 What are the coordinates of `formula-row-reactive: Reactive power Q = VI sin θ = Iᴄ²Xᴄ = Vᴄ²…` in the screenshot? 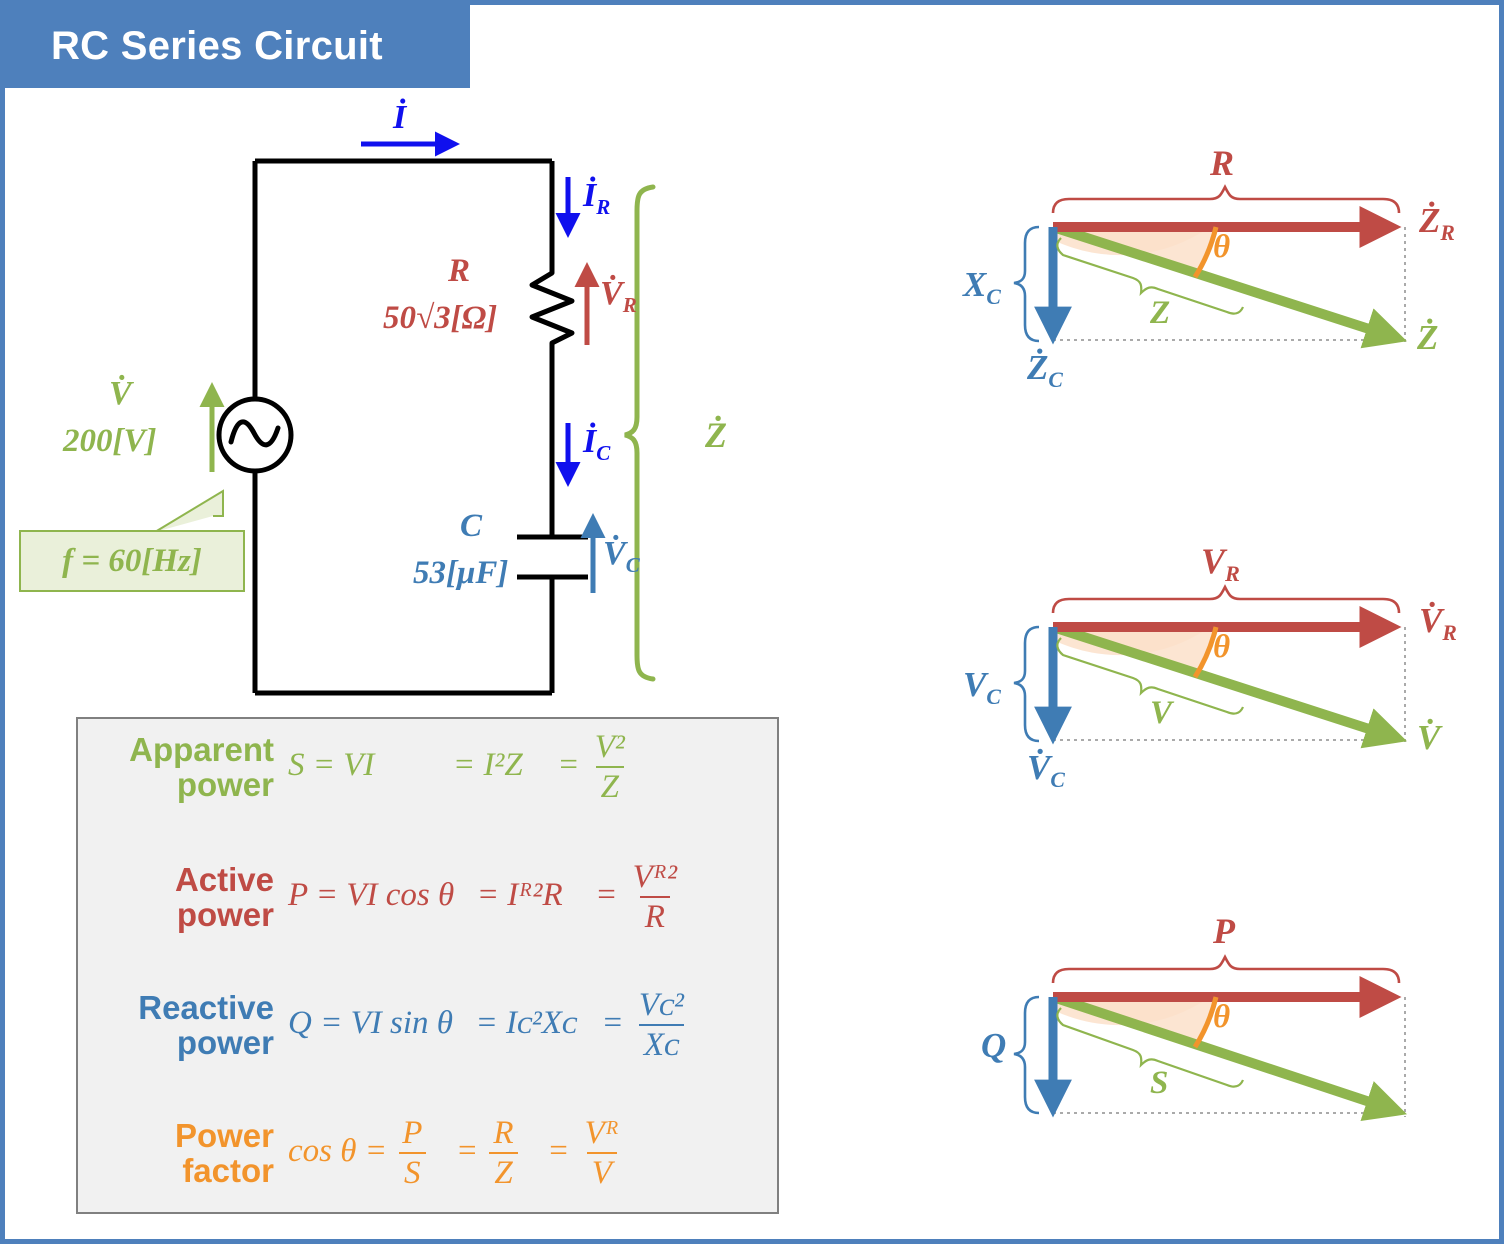 It's located at (384, 1025).